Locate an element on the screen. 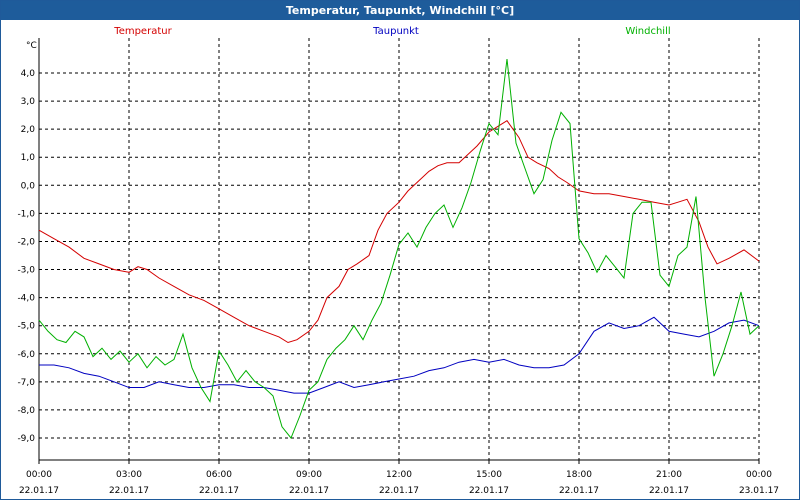 This screenshot has height=500, width=800. y-tick-label: -8,0 is located at coordinates (26, 411).